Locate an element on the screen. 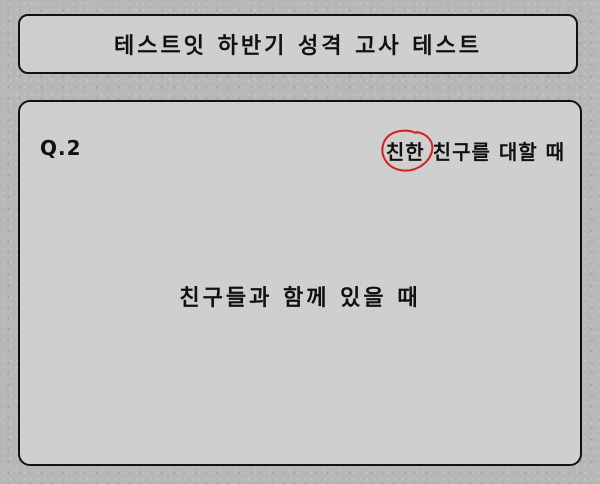 This screenshot has height=484, width=600. question-heading-rest: 친구를 대할 때 is located at coordinates (494, 152).